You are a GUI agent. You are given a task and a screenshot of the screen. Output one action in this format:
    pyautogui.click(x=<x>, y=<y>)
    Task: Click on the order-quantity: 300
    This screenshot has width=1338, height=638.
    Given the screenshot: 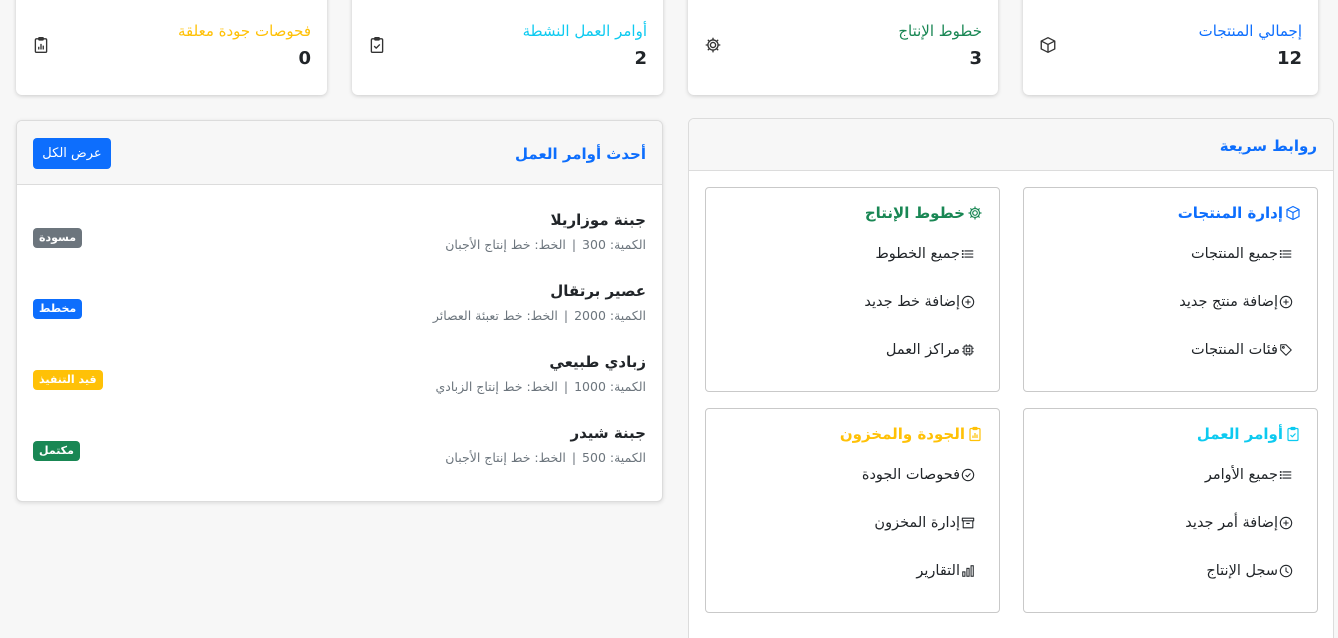 What is the action you would take?
    pyautogui.click(x=594, y=244)
    